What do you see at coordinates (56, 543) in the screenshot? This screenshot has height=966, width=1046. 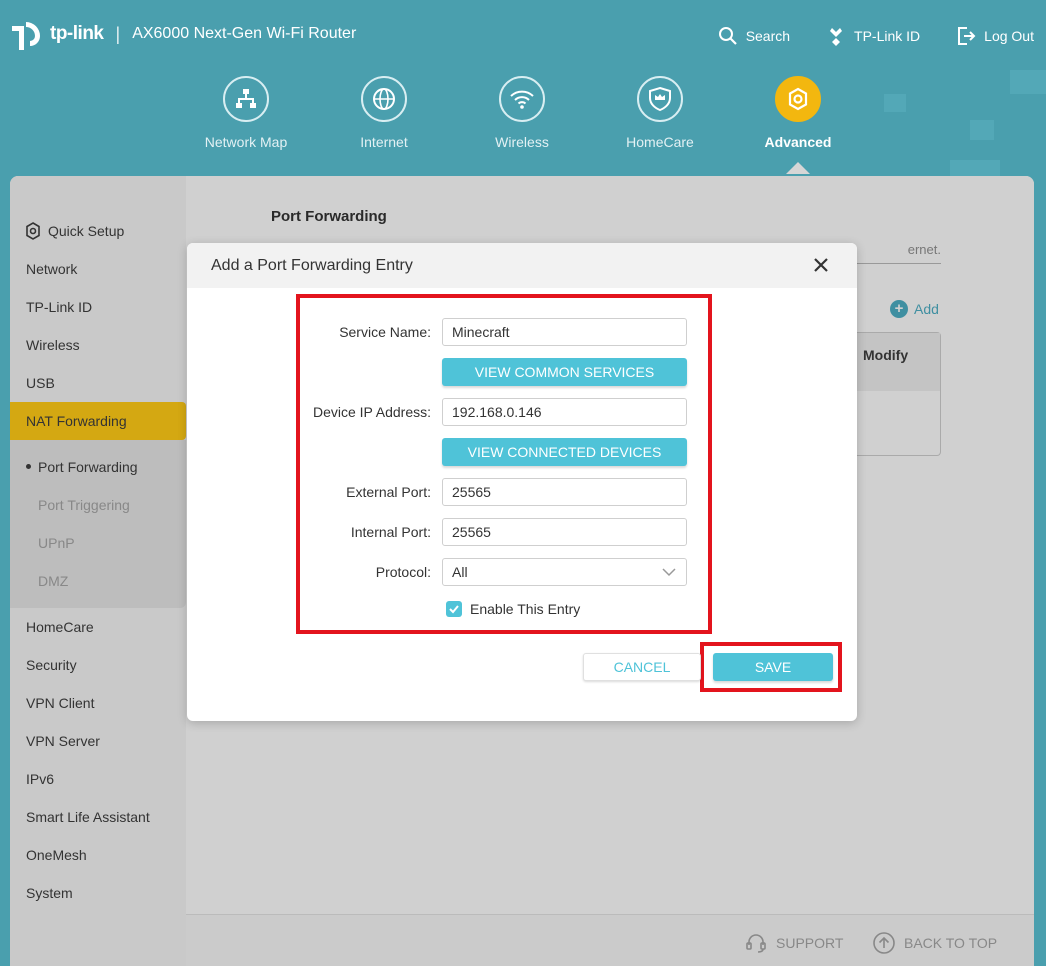 I see `sidebar-sub-upnp: UPnP` at bounding box center [56, 543].